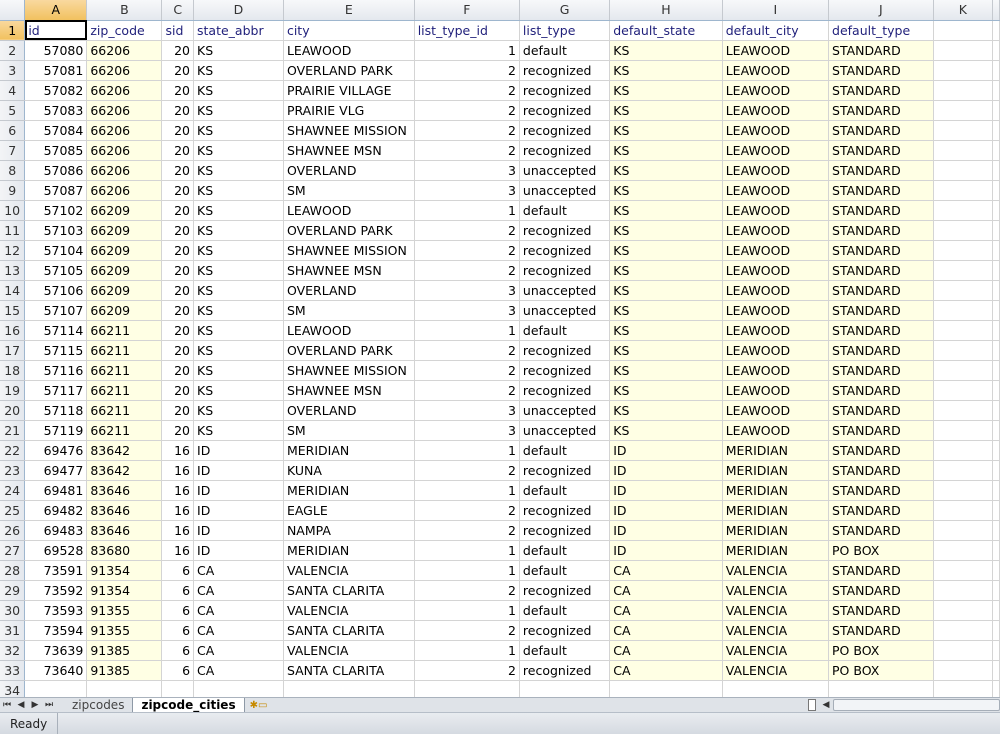 This screenshot has width=1000, height=734. I want to click on cell-b: 83642, so click(124, 450).